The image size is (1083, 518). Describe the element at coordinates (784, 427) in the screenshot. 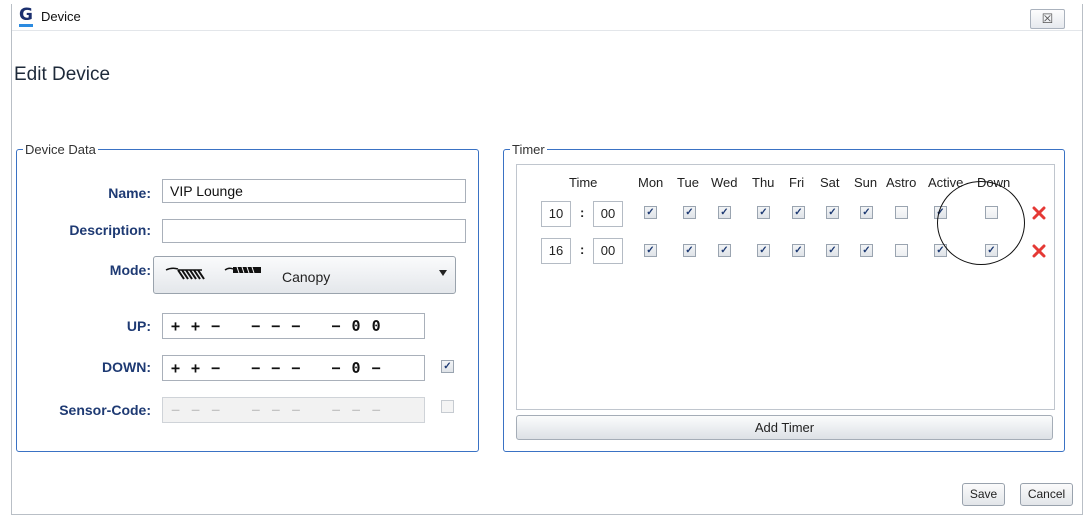

I see `add-timer-button: Add Timer` at that location.